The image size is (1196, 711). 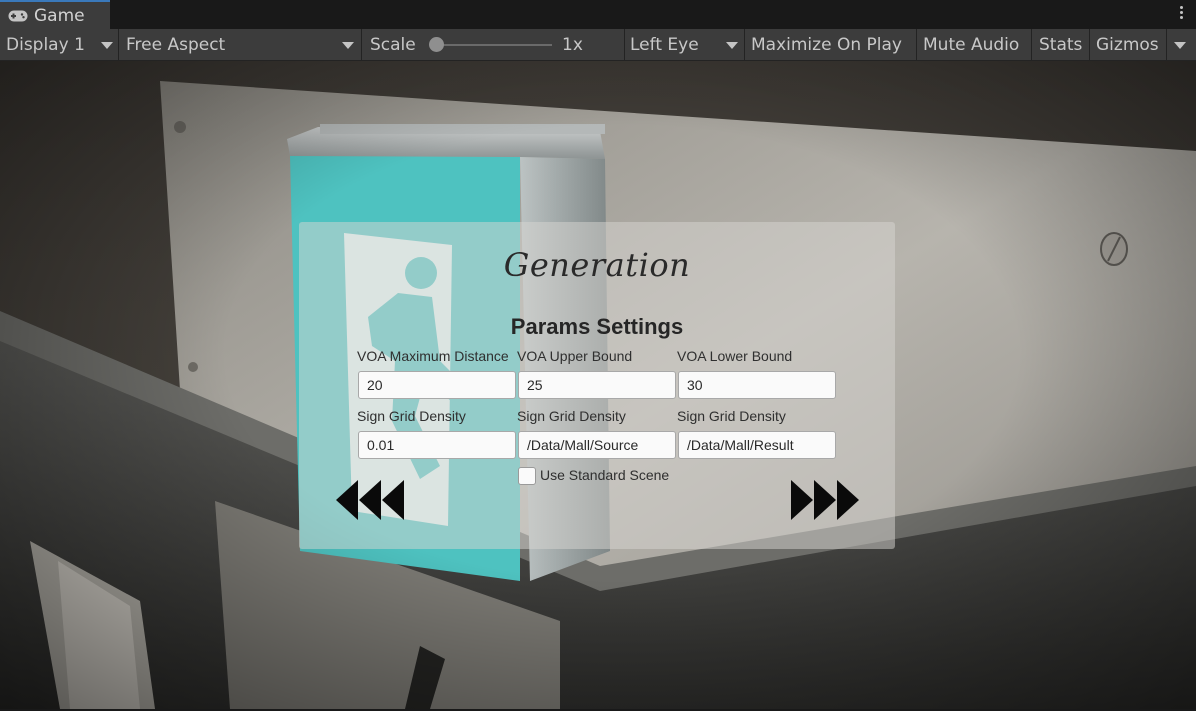 What do you see at coordinates (393, 44) in the screenshot?
I see `scale-label-text: Scale` at bounding box center [393, 44].